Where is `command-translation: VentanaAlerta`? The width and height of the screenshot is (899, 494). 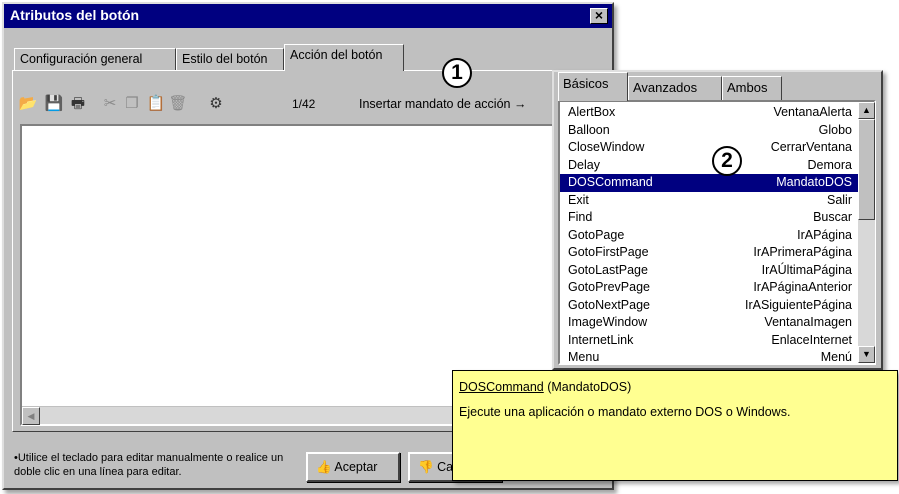 command-translation: VentanaAlerta is located at coordinates (812, 112).